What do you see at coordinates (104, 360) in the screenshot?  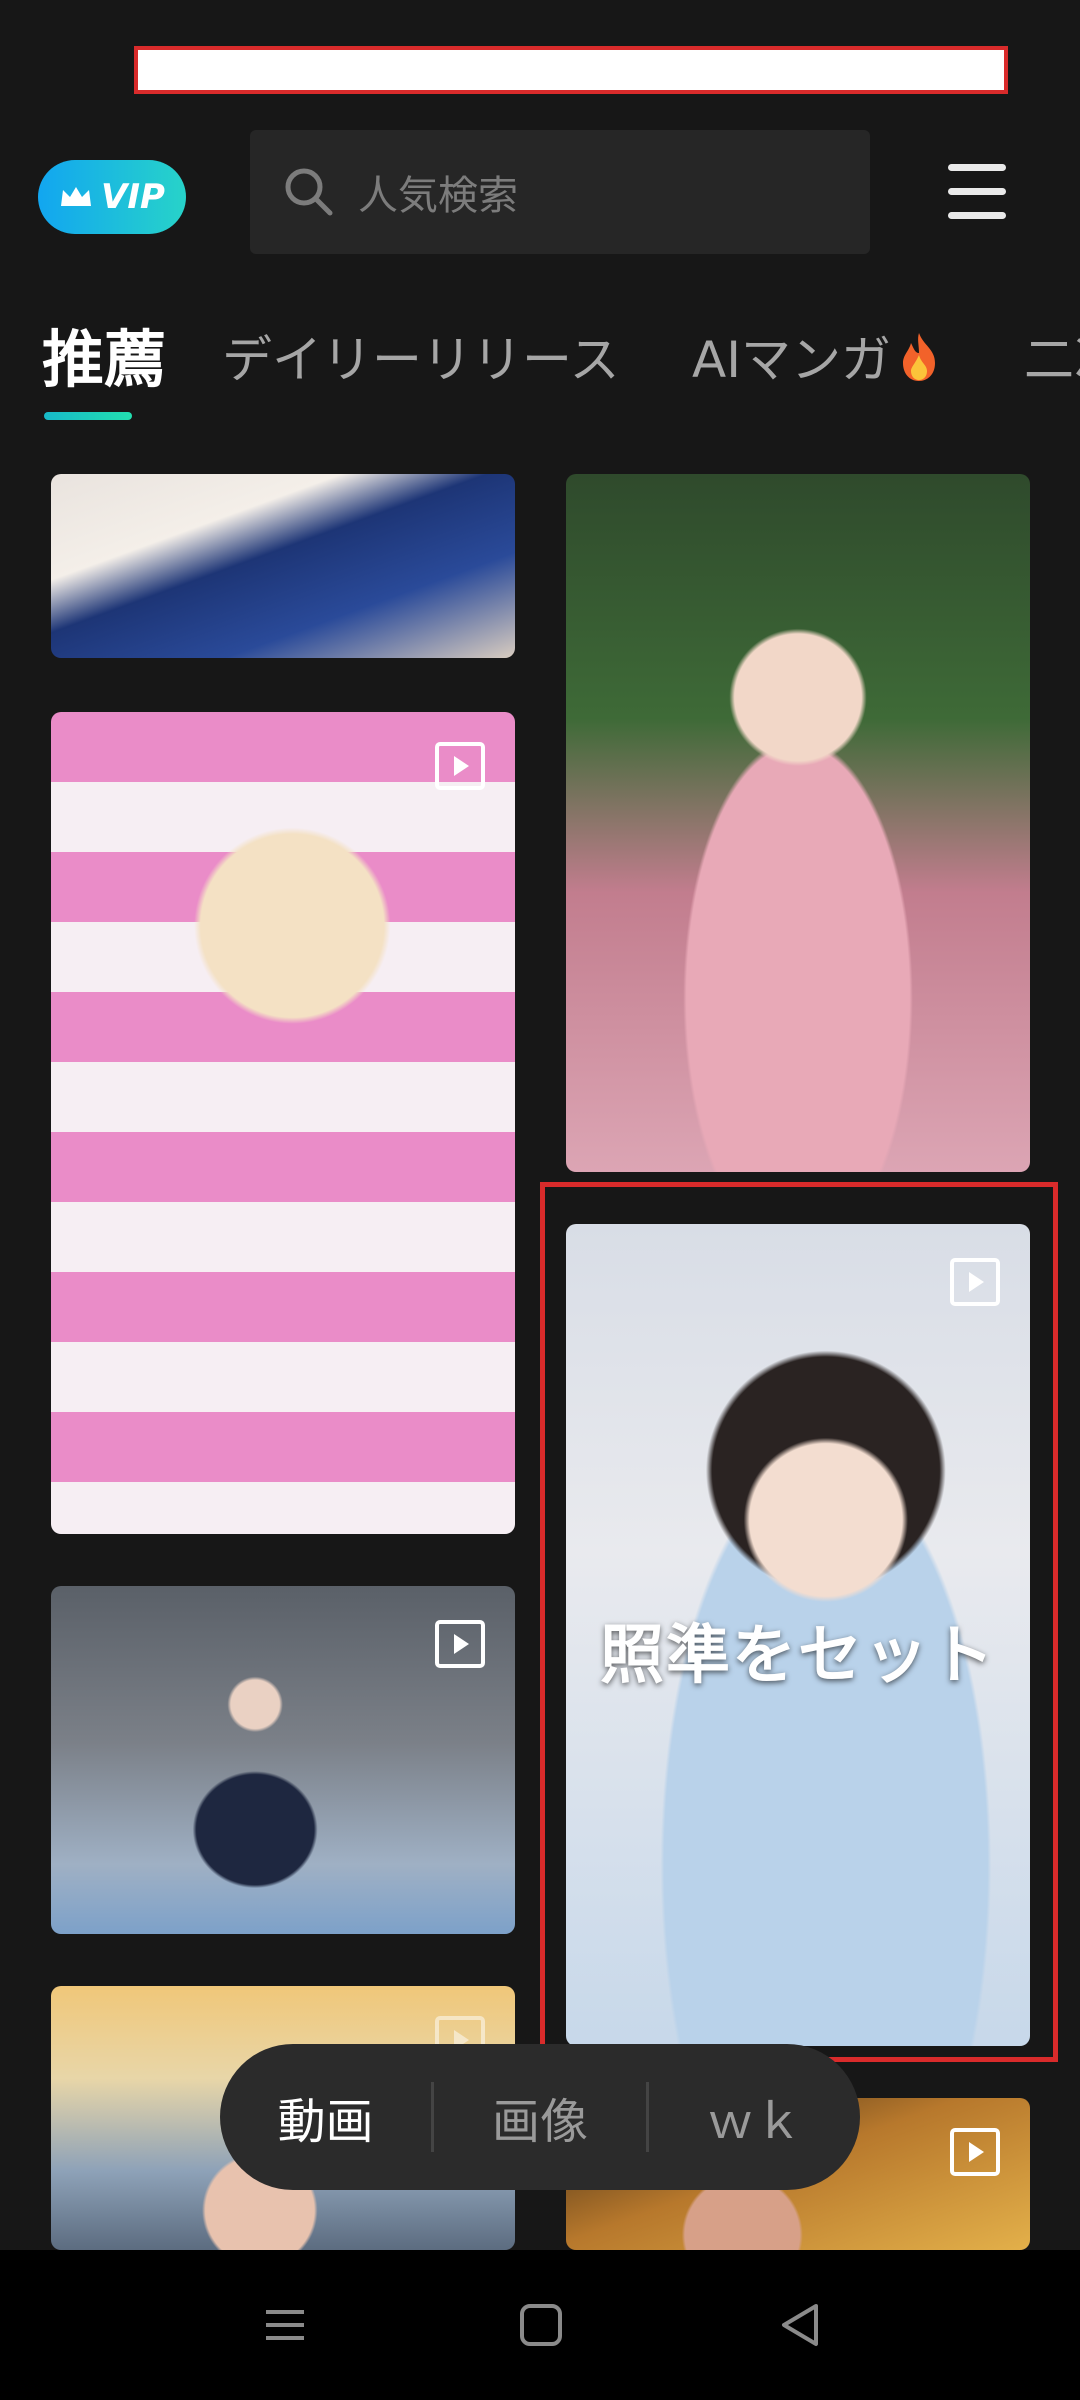 I see `tab-recommended: 推薦` at bounding box center [104, 360].